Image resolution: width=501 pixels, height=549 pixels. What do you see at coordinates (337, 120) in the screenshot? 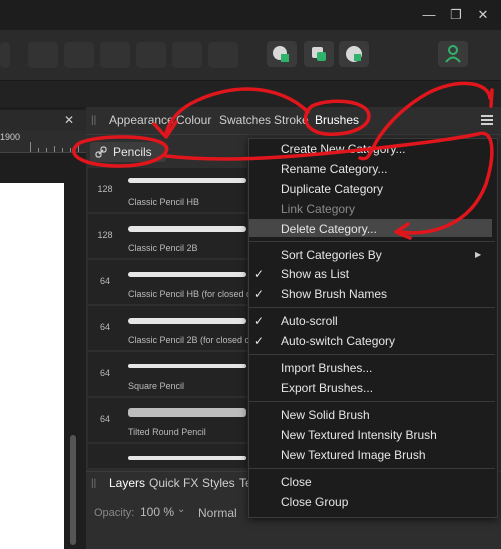
I see `tab-brushes: Brushes` at bounding box center [337, 120].